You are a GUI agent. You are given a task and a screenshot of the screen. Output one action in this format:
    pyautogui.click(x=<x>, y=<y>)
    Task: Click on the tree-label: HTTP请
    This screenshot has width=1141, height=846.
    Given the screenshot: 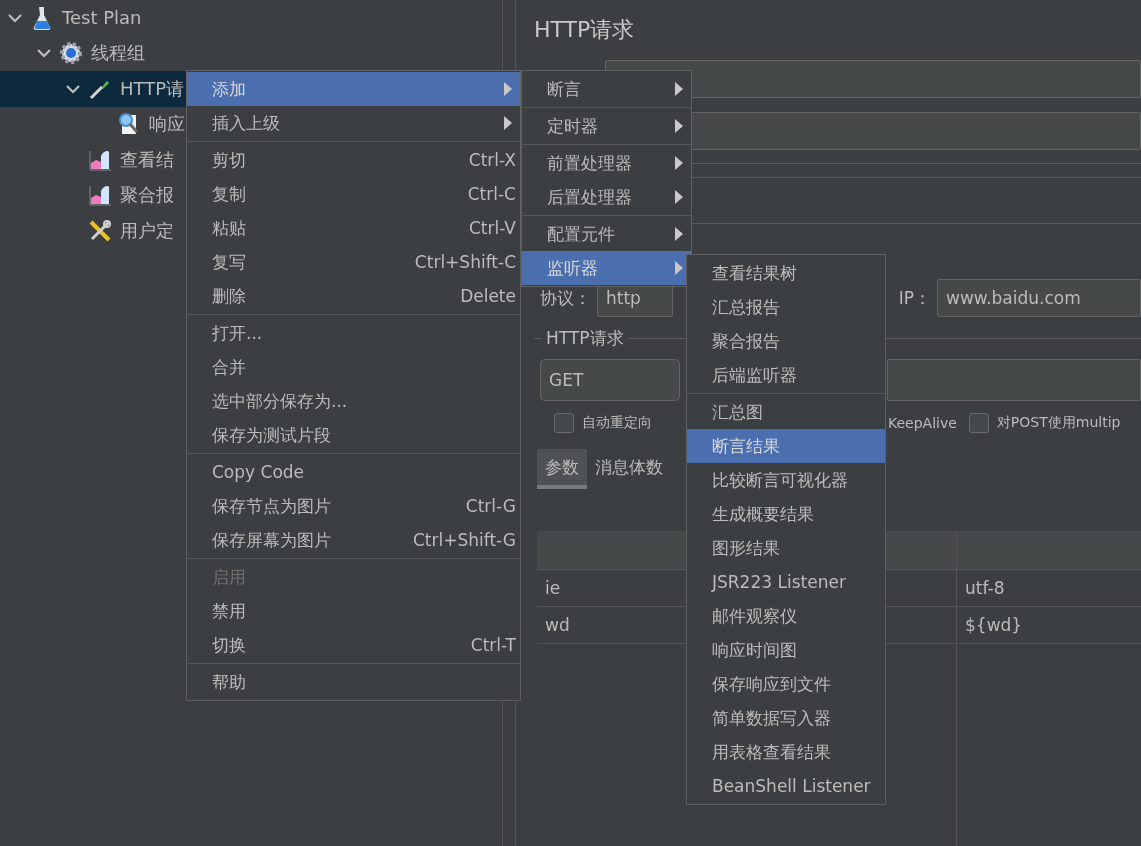 What is the action you would take?
    pyautogui.click(x=152, y=88)
    